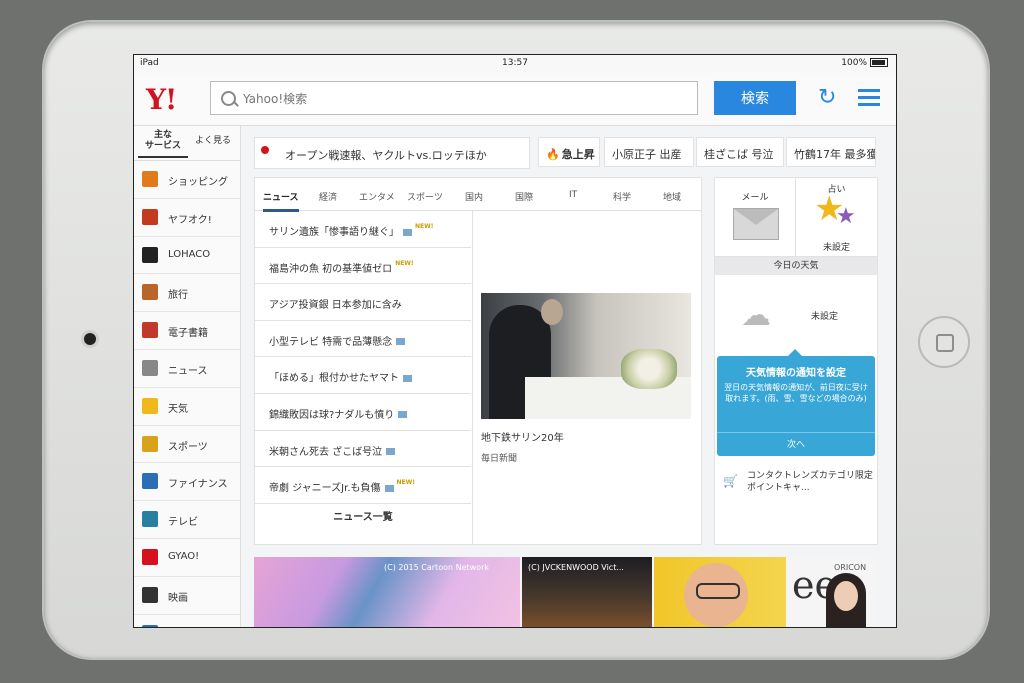 The width and height of the screenshot is (1024, 683). I want to click on news-item-text: 帝劇 ジャニーズJr.も負傷, so click(325, 489).